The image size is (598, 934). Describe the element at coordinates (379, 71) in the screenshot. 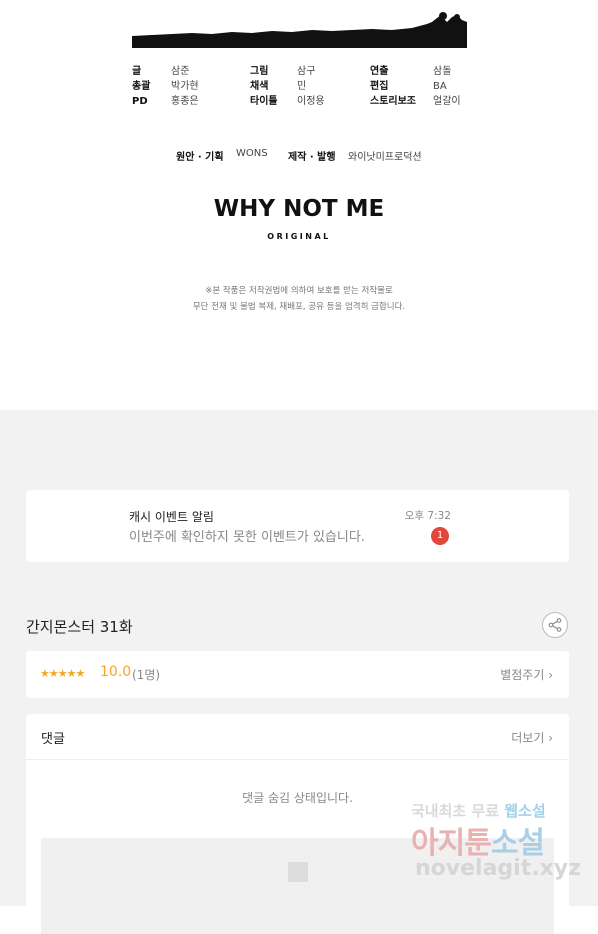

I see `credit-role: 연출` at that location.